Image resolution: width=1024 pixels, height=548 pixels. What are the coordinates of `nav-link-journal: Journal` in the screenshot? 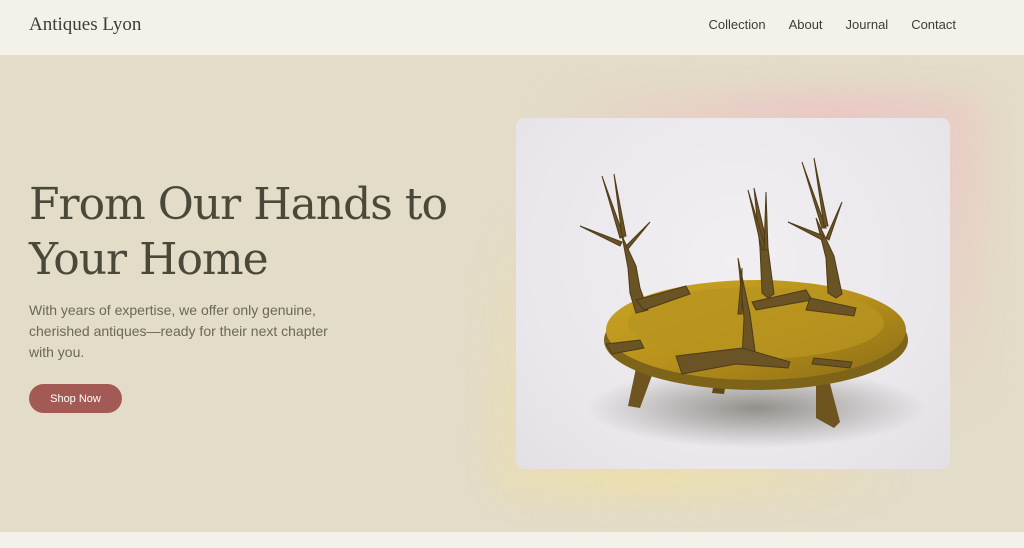 It's located at (867, 24).